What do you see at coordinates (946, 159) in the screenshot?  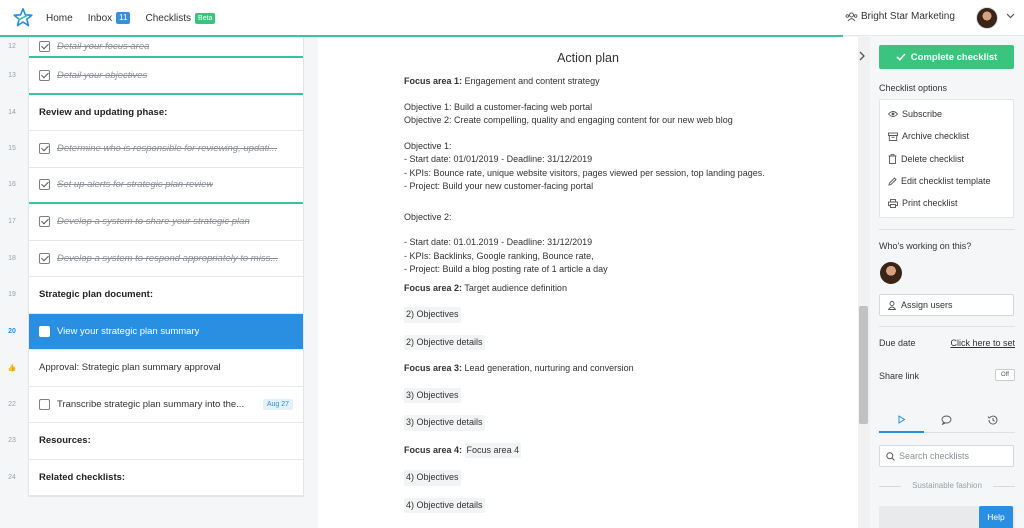 I see `delete-checklist-option: Delete checklist` at bounding box center [946, 159].